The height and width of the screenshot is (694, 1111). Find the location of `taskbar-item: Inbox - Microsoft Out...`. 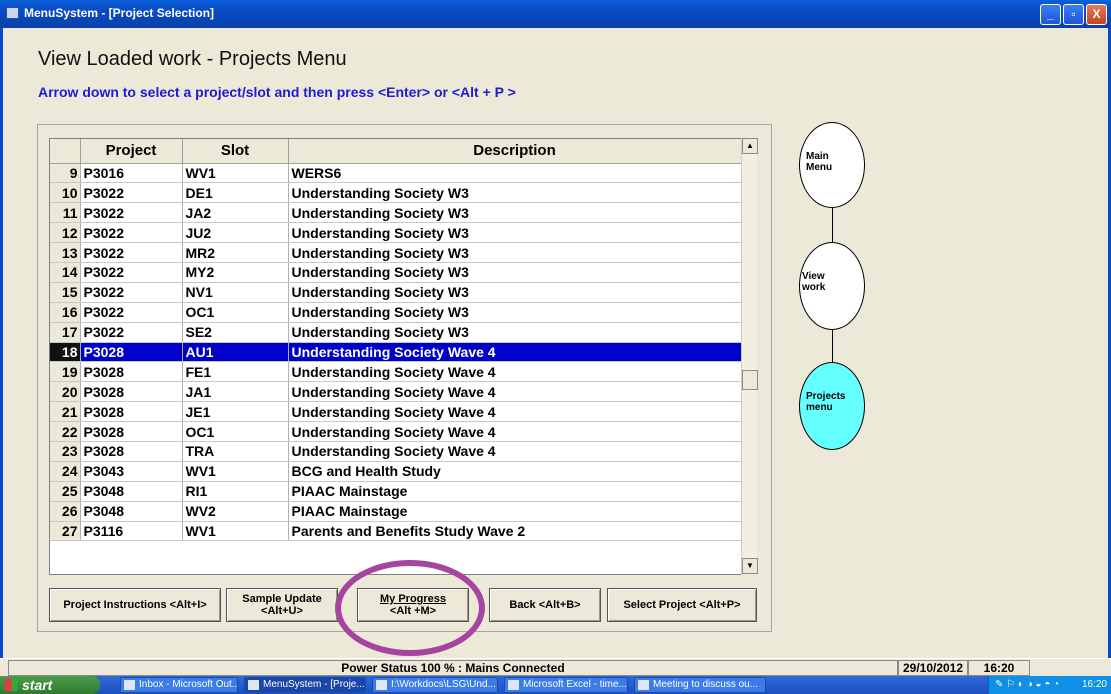

taskbar-item: Inbox - Microsoft Out... is located at coordinates (179, 685).